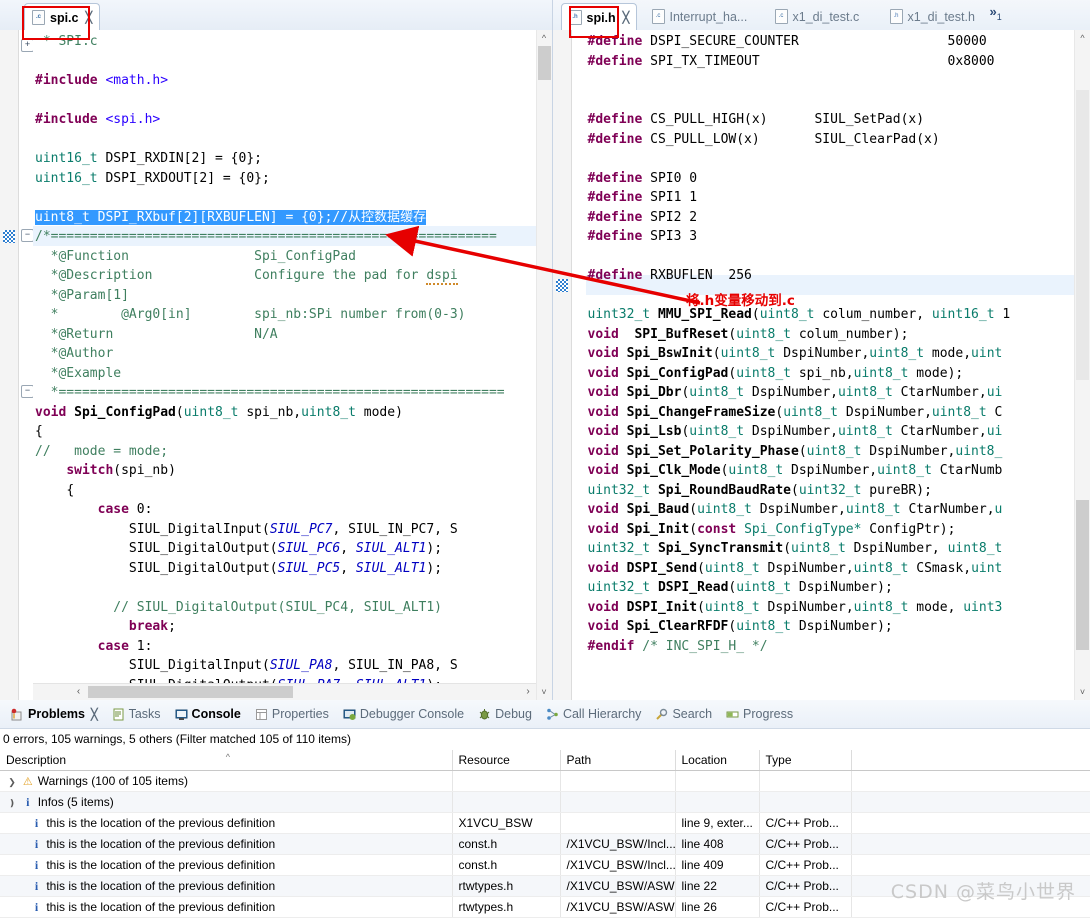 Image resolution: width=1090 pixels, height=918 pixels. I want to click on tab-console: Console, so click(208, 714).